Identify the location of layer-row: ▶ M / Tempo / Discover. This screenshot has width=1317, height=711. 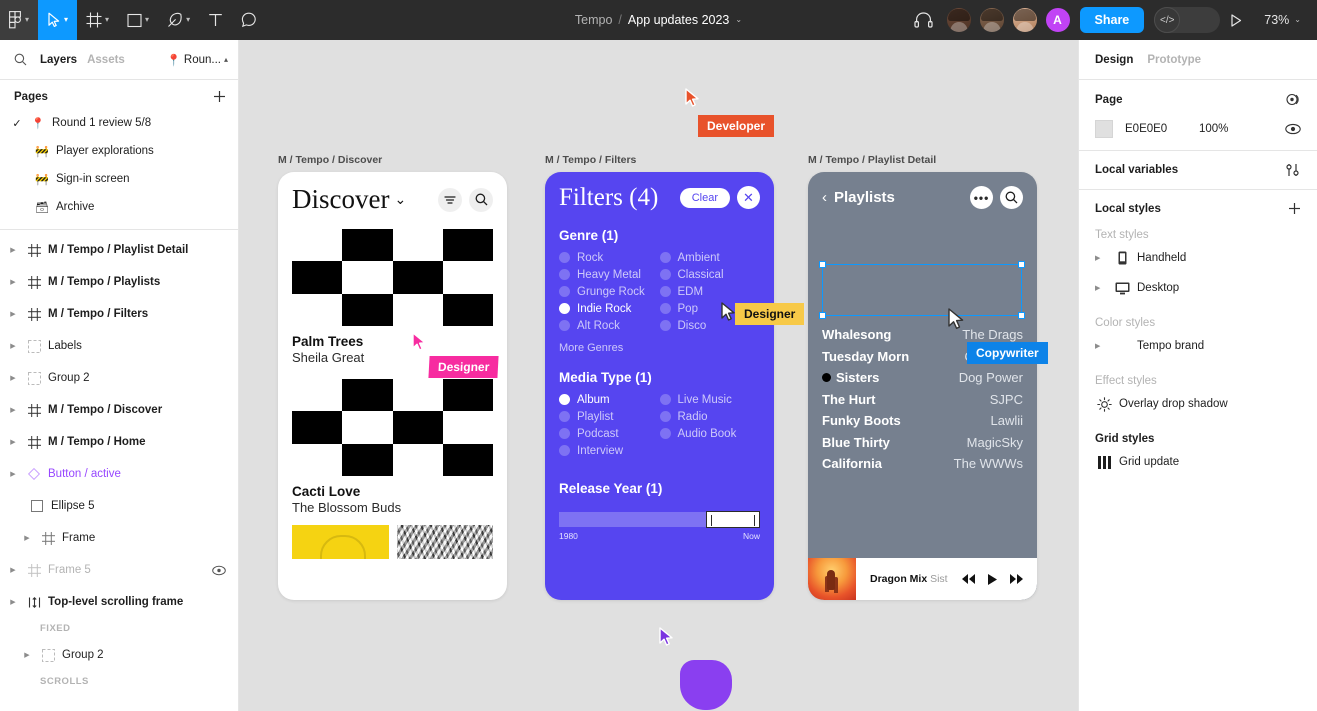
(119, 410).